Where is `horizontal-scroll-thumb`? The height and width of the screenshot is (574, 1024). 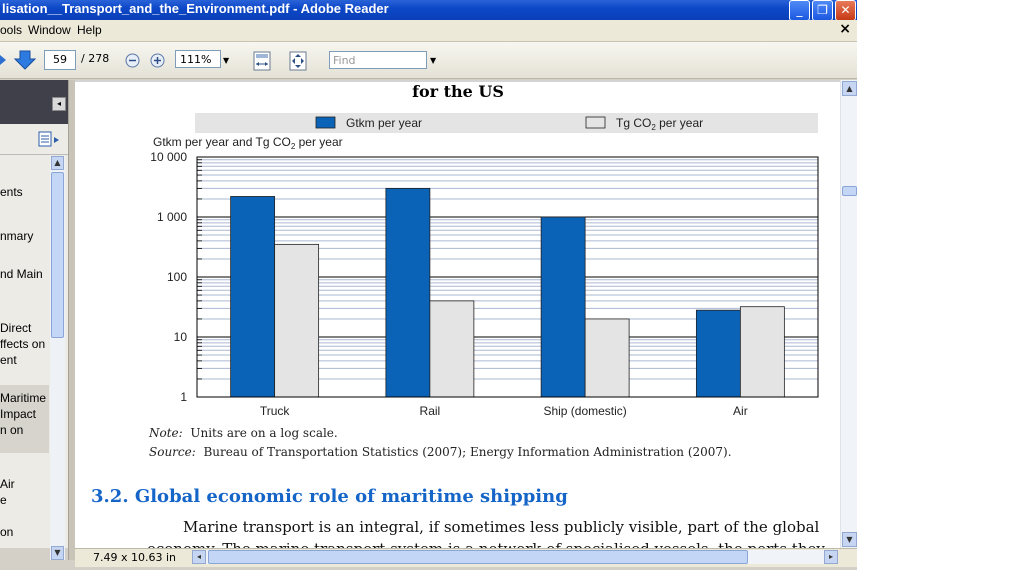
horizontal-scroll-thumb is located at coordinates (478, 557).